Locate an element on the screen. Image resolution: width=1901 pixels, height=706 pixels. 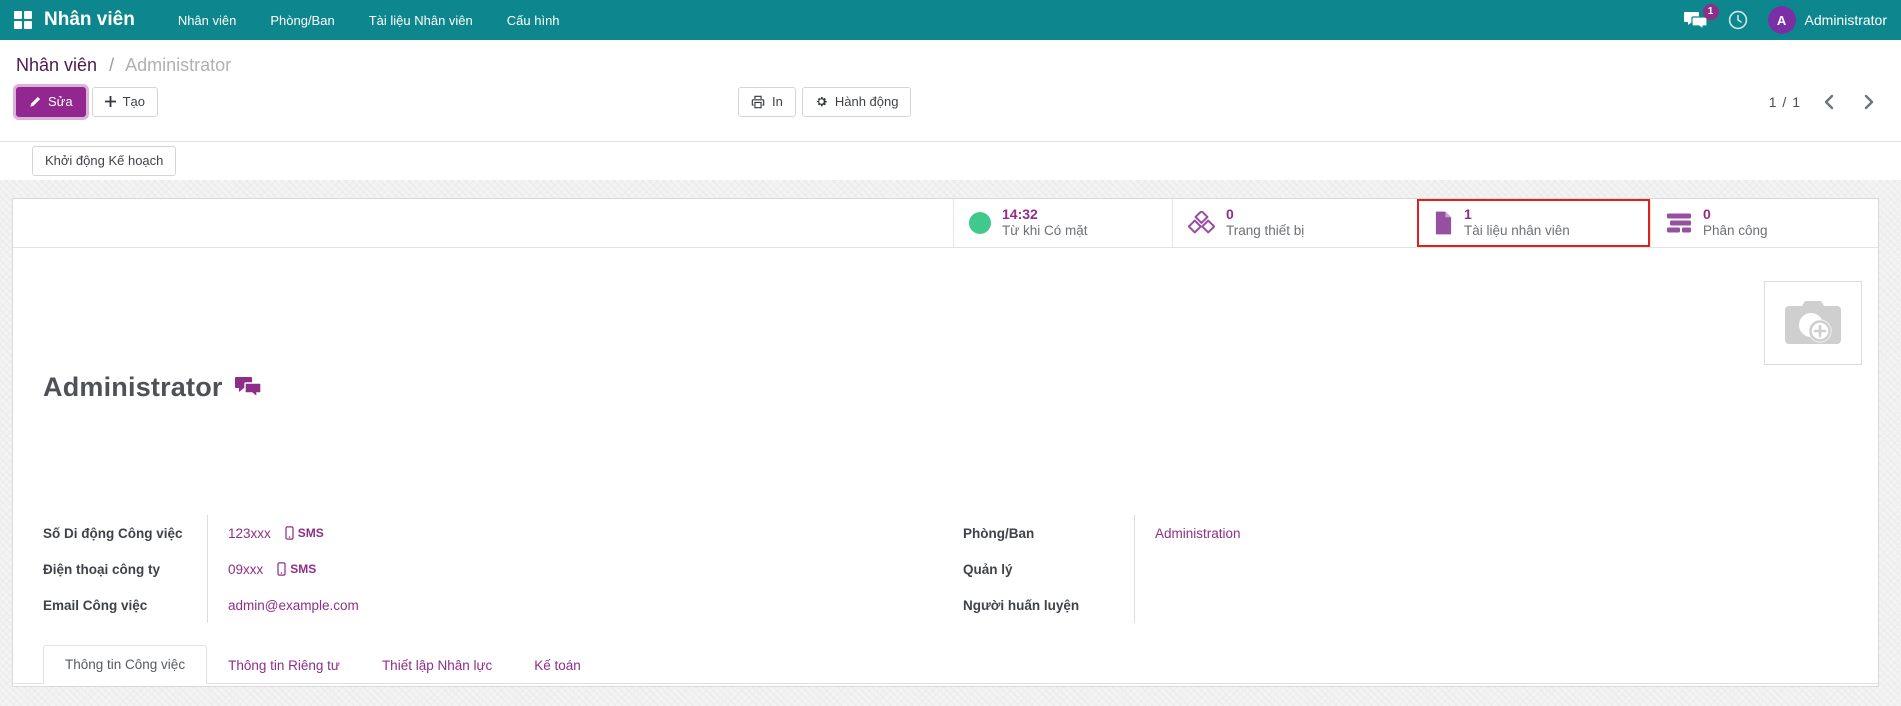
tab-hr-settings: Thiết lập Nhân lực is located at coordinates (437, 665).